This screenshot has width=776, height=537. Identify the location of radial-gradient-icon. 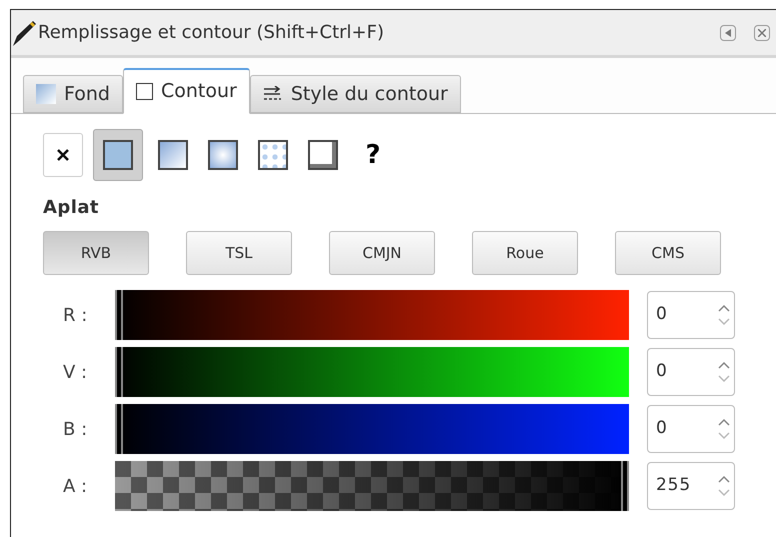
(223, 155).